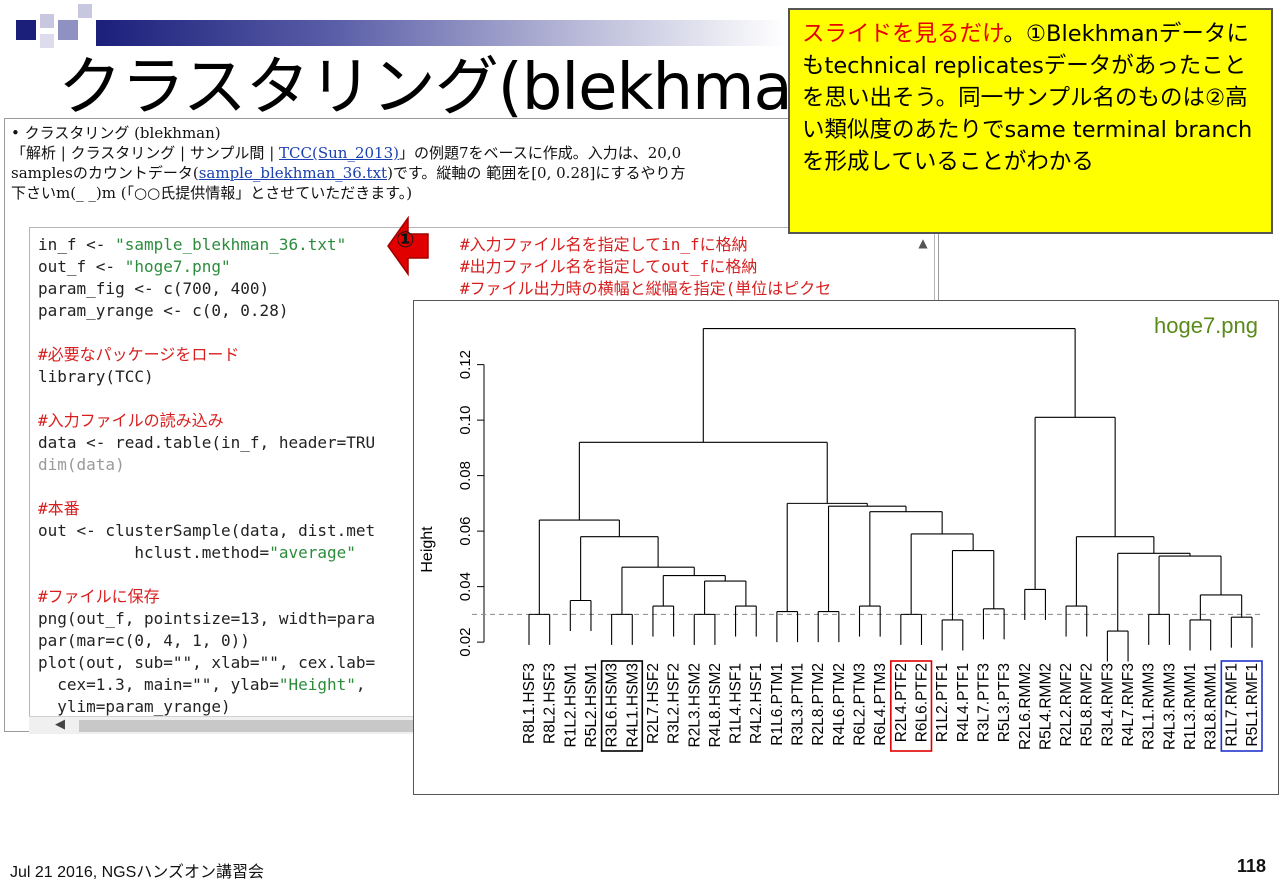 The width and height of the screenshot is (1280, 886). What do you see at coordinates (921, 702) in the screenshot?
I see `leaf-label: R6L6.PTF2` at bounding box center [921, 702].